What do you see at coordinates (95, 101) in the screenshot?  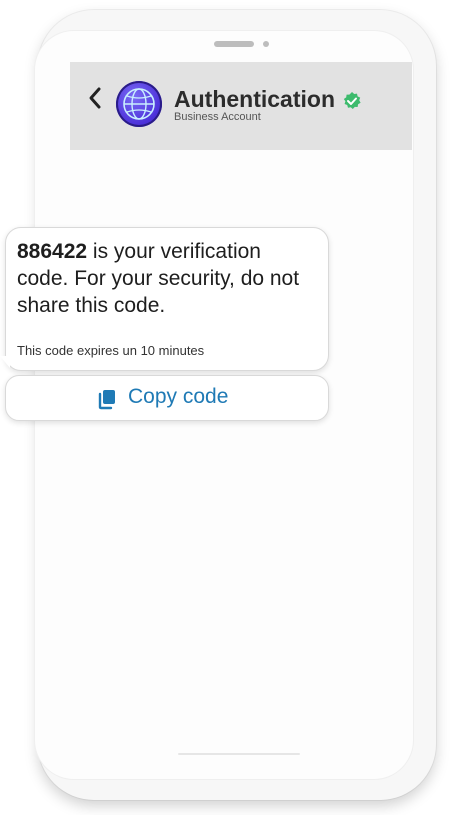 I see `chevron-left-icon` at bounding box center [95, 101].